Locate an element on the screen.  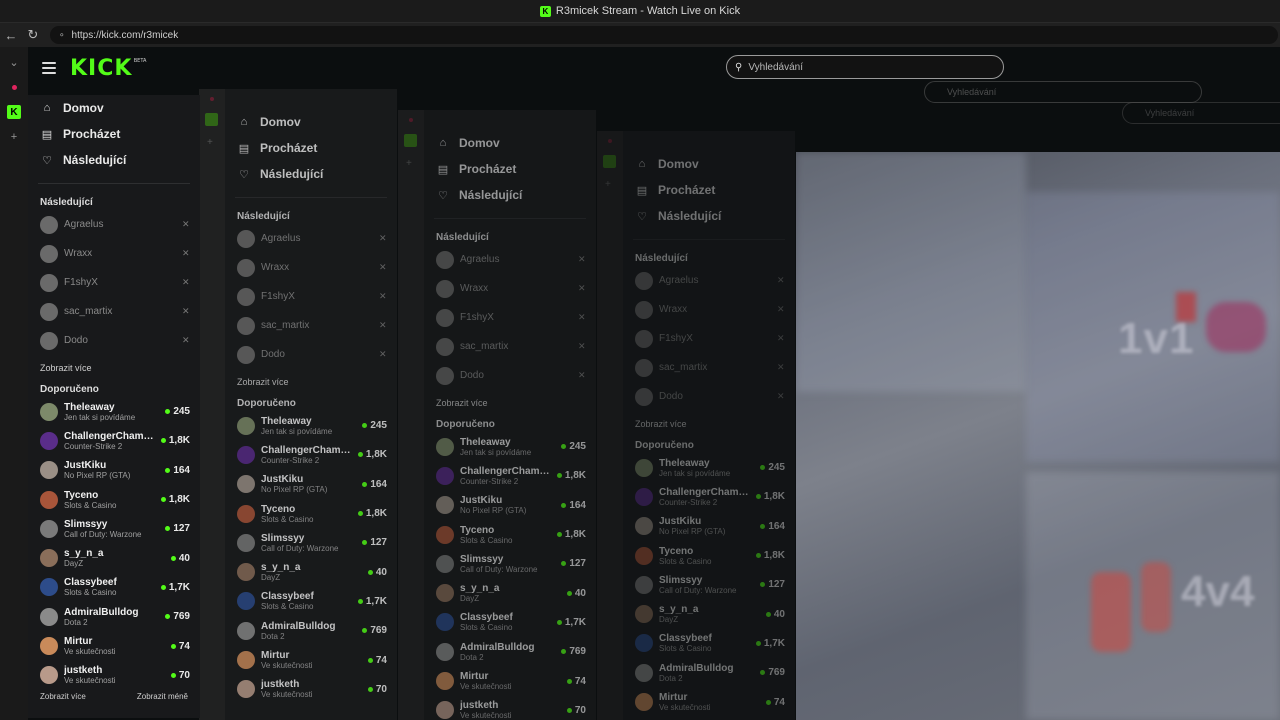
search-input: ⚲ Vyhledávání is located at coordinates (865, 67).